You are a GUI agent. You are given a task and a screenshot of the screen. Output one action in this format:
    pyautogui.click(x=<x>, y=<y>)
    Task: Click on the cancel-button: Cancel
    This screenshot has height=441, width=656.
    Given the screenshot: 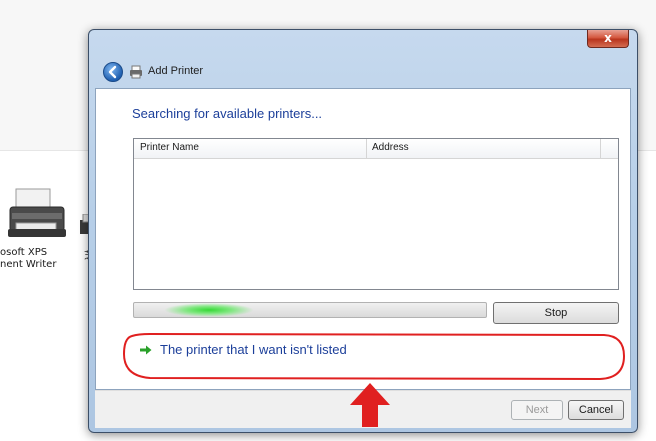 What is the action you would take?
    pyautogui.click(x=596, y=410)
    